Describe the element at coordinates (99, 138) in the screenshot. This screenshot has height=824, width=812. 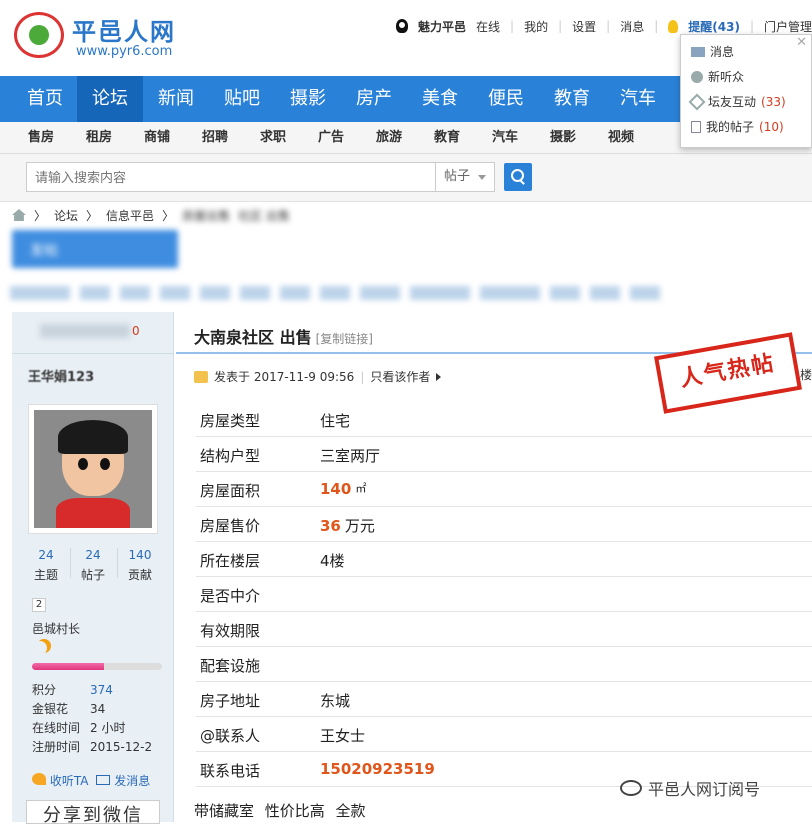
I see `subnav-item: 租房` at that location.